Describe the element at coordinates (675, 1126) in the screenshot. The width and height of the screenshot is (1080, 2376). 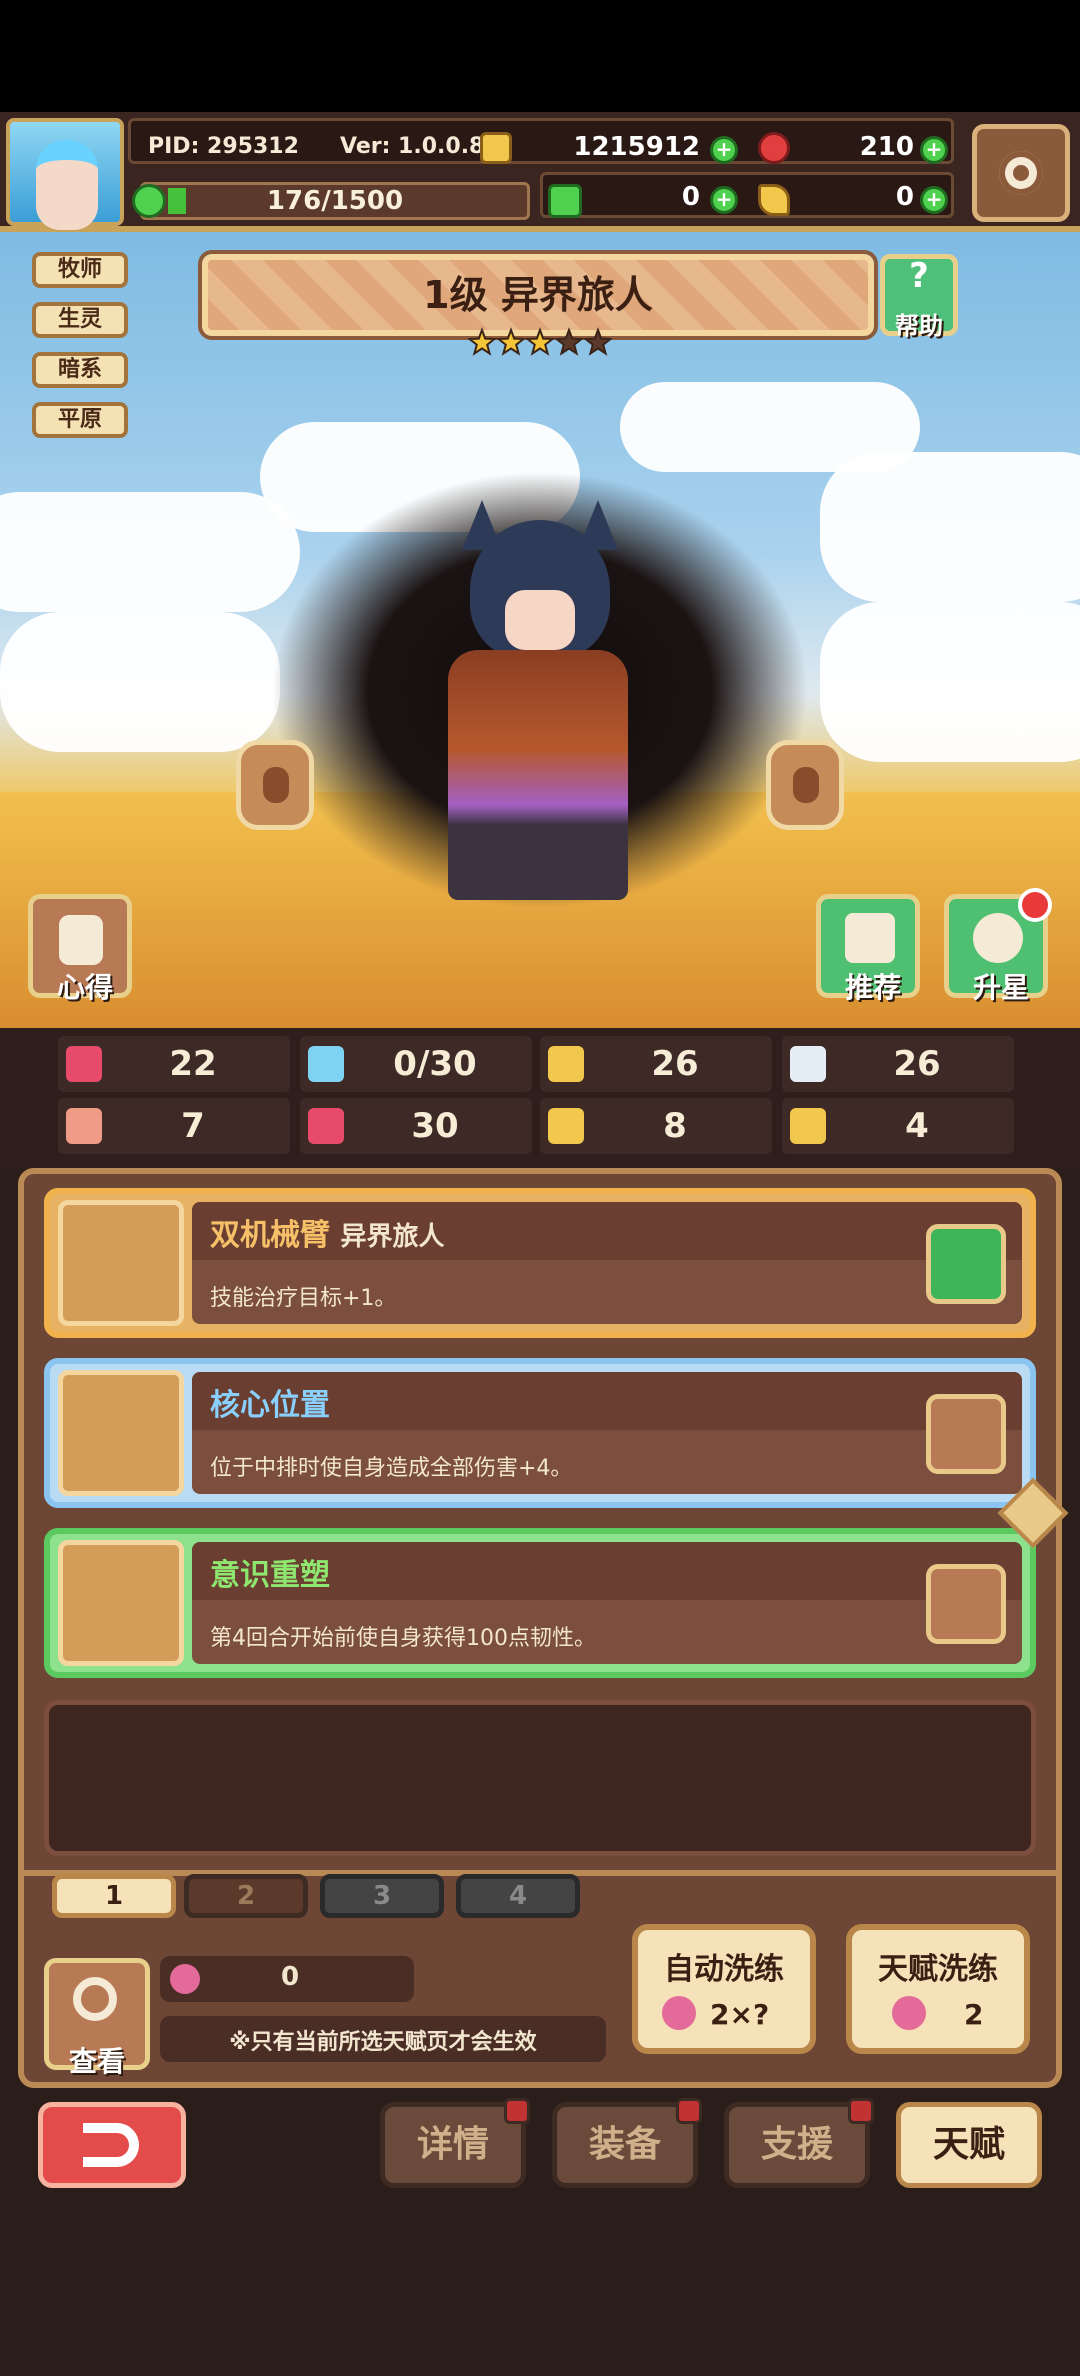
I see `stat-value: 8` at that location.